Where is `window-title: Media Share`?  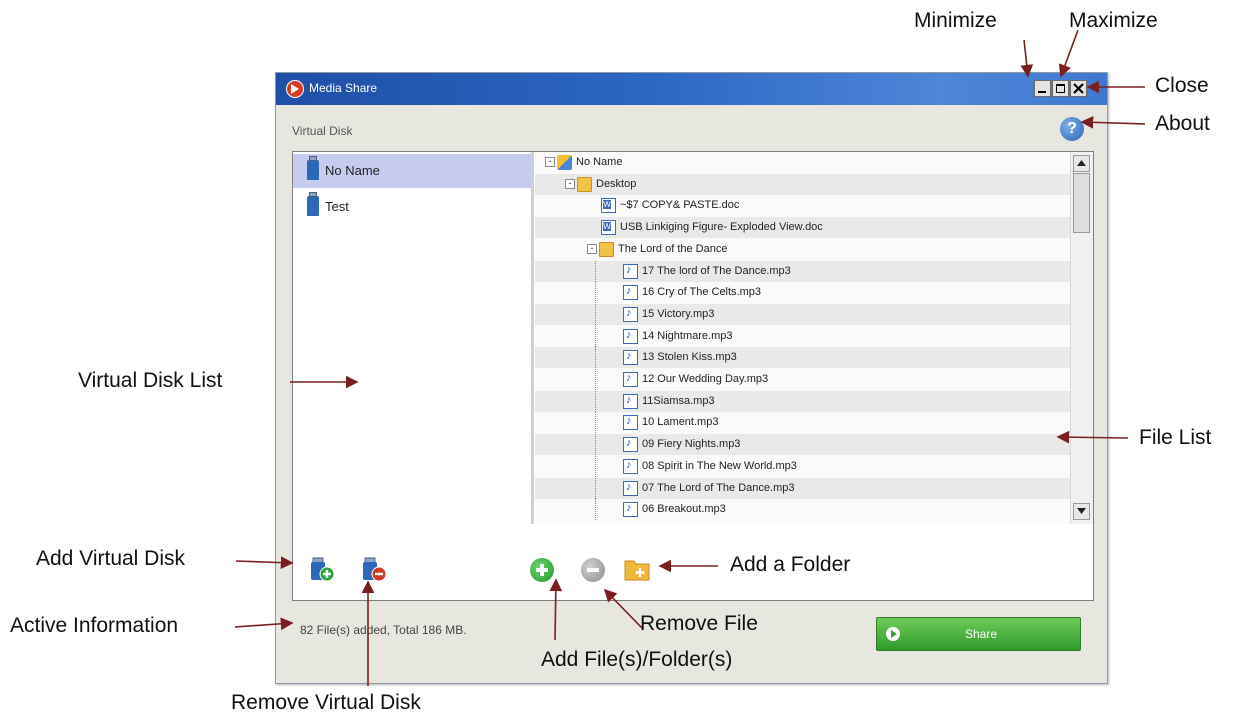
window-title: Media Share is located at coordinates (343, 88).